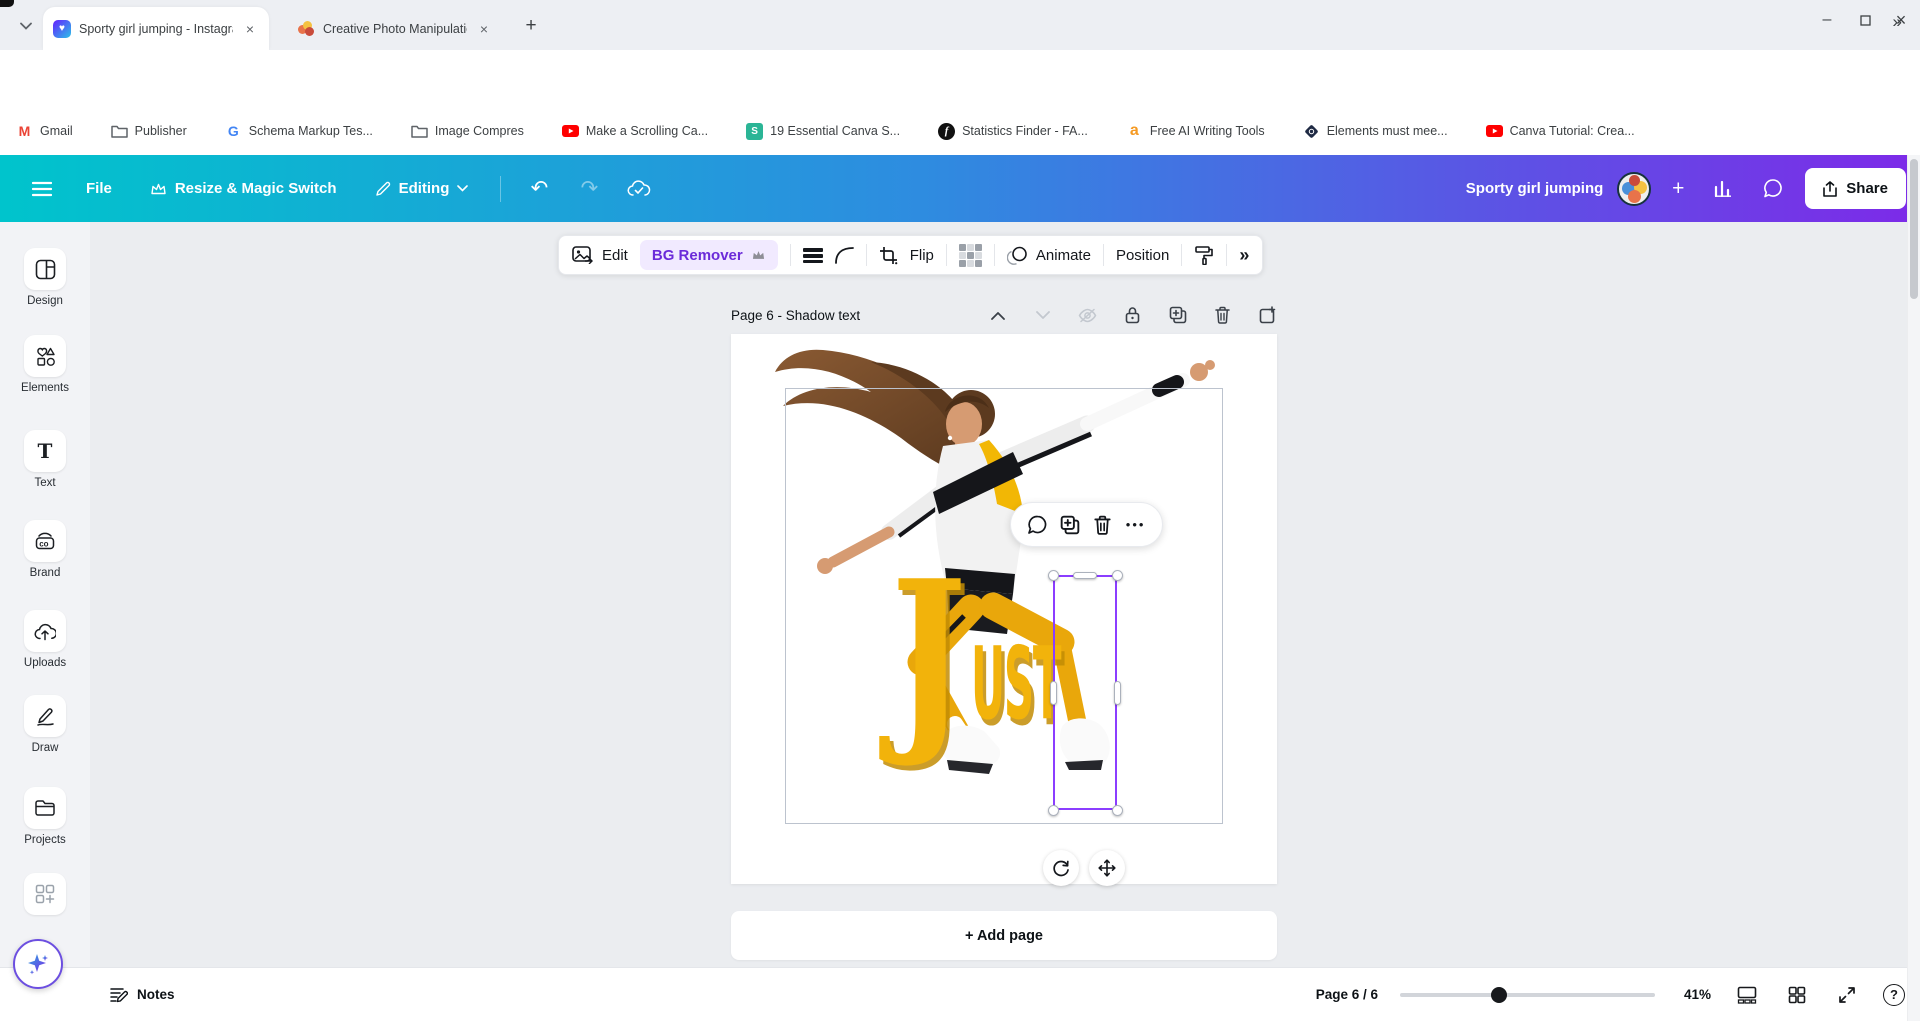 The height and width of the screenshot is (1021, 1920). What do you see at coordinates (1107, 868) in the screenshot?
I see `move-handle` at bounding box center [1107, 868].